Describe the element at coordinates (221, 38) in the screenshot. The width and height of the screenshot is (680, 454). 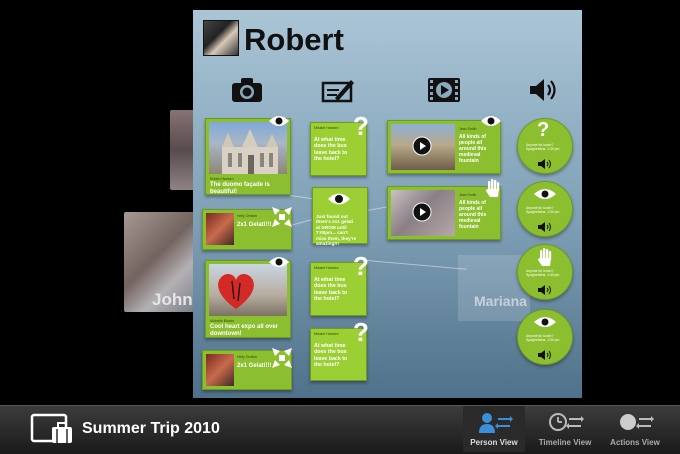
I see `avatar` at that location.